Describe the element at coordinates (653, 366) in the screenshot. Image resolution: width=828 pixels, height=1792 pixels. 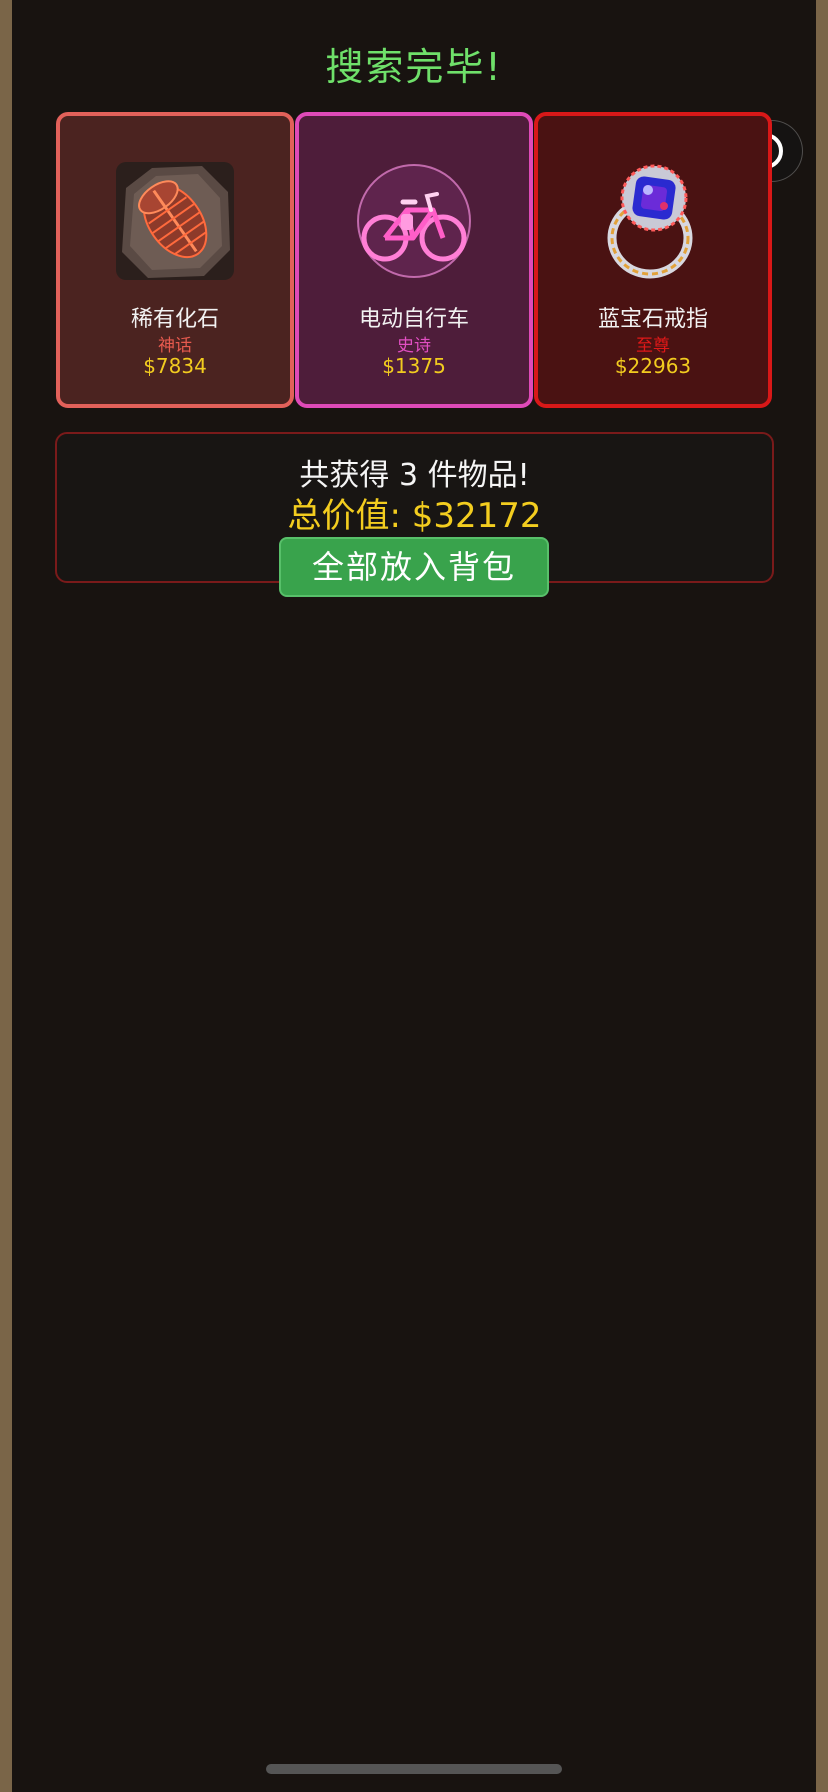
I see `item-price: $22963` at that location.